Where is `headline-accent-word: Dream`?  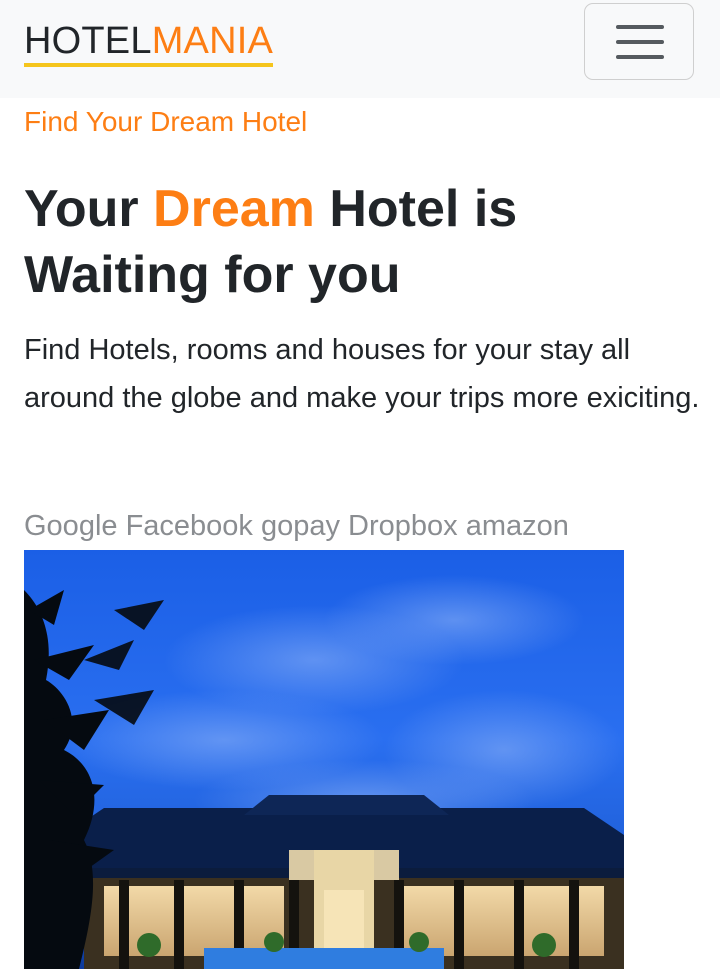 headline-accent-word: Dream is located at coordinates (234, 209).